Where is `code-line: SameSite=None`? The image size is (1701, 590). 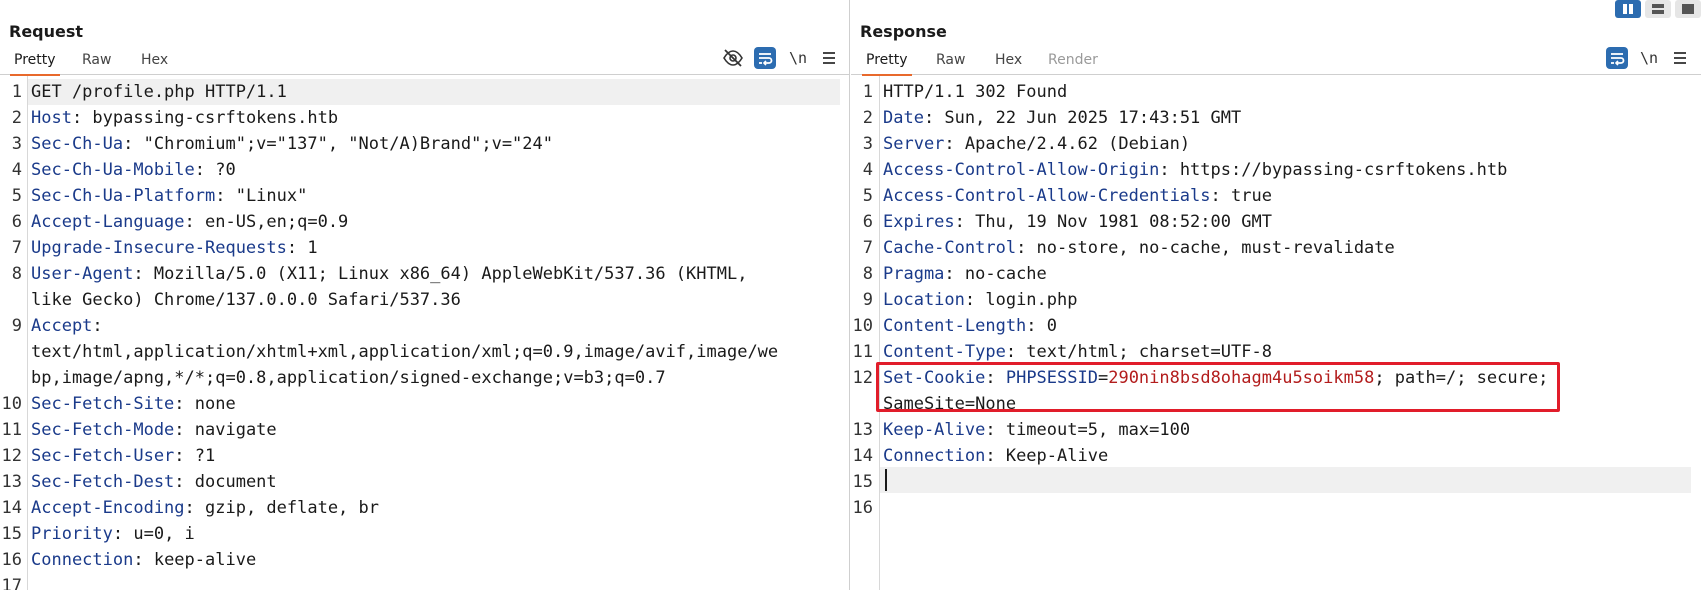
code-line: SameSite=None is located at coordinates (1276, 404).